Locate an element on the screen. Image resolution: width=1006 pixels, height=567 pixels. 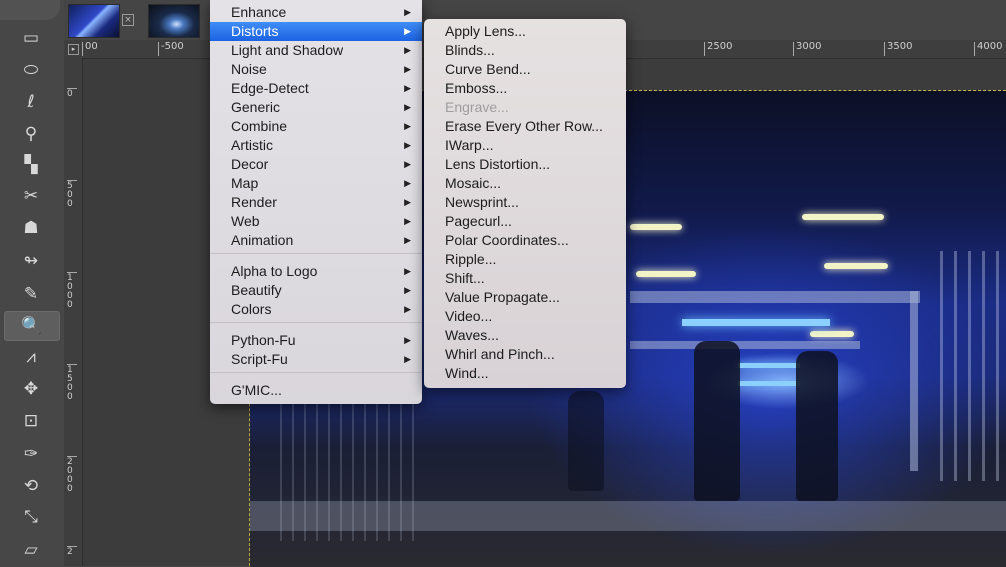
menu-item-python-fu: Python-Fu ▶ is located at coordinates (316, 340).